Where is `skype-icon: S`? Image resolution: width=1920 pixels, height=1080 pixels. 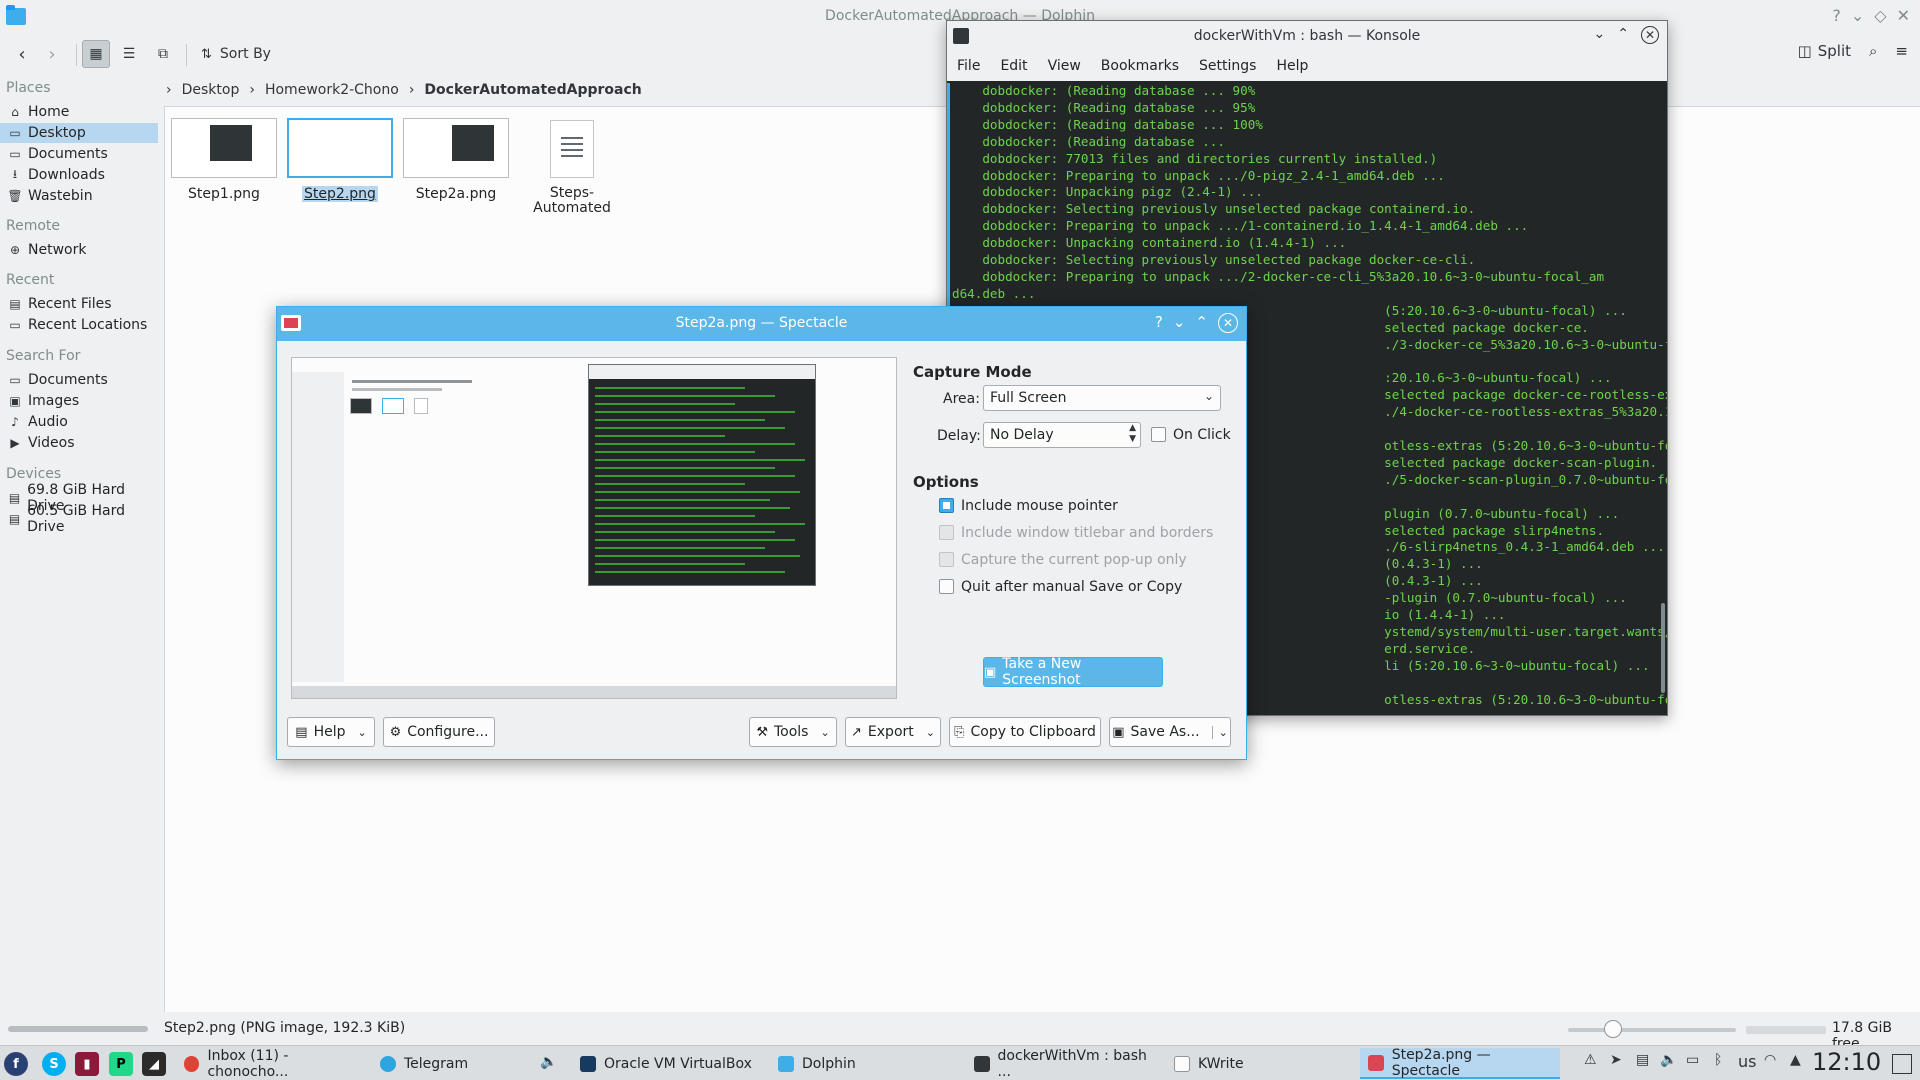 skype-icon: S is located at coordinates (54, 1064).